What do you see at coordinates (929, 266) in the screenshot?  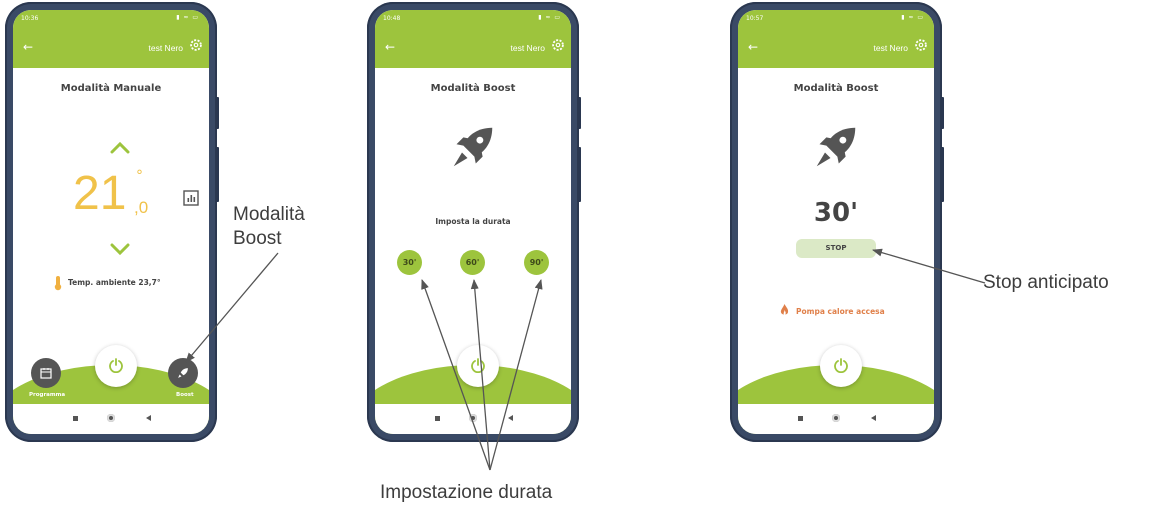 I see `arrow-to-stop` at bounding box center [929, 266].